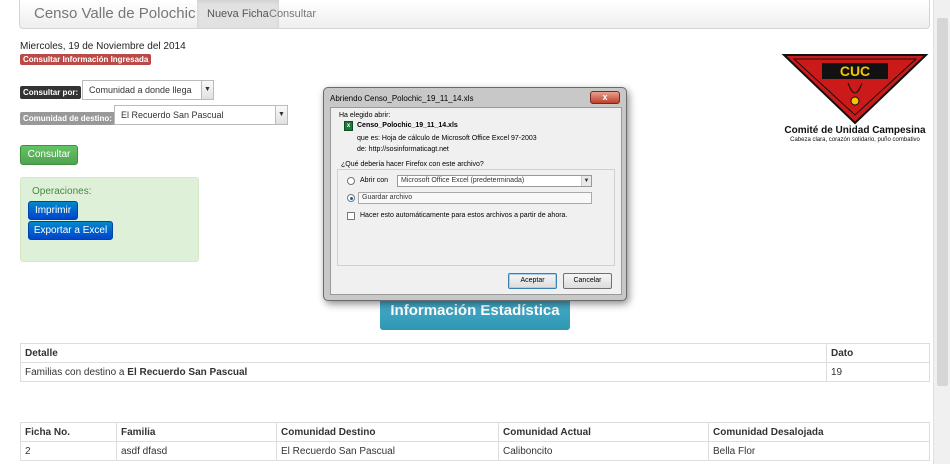 Image resolution: width=950 pixels, height=464 pixels. I want to click on open-with-label: Abrir con, so click(374, 180).